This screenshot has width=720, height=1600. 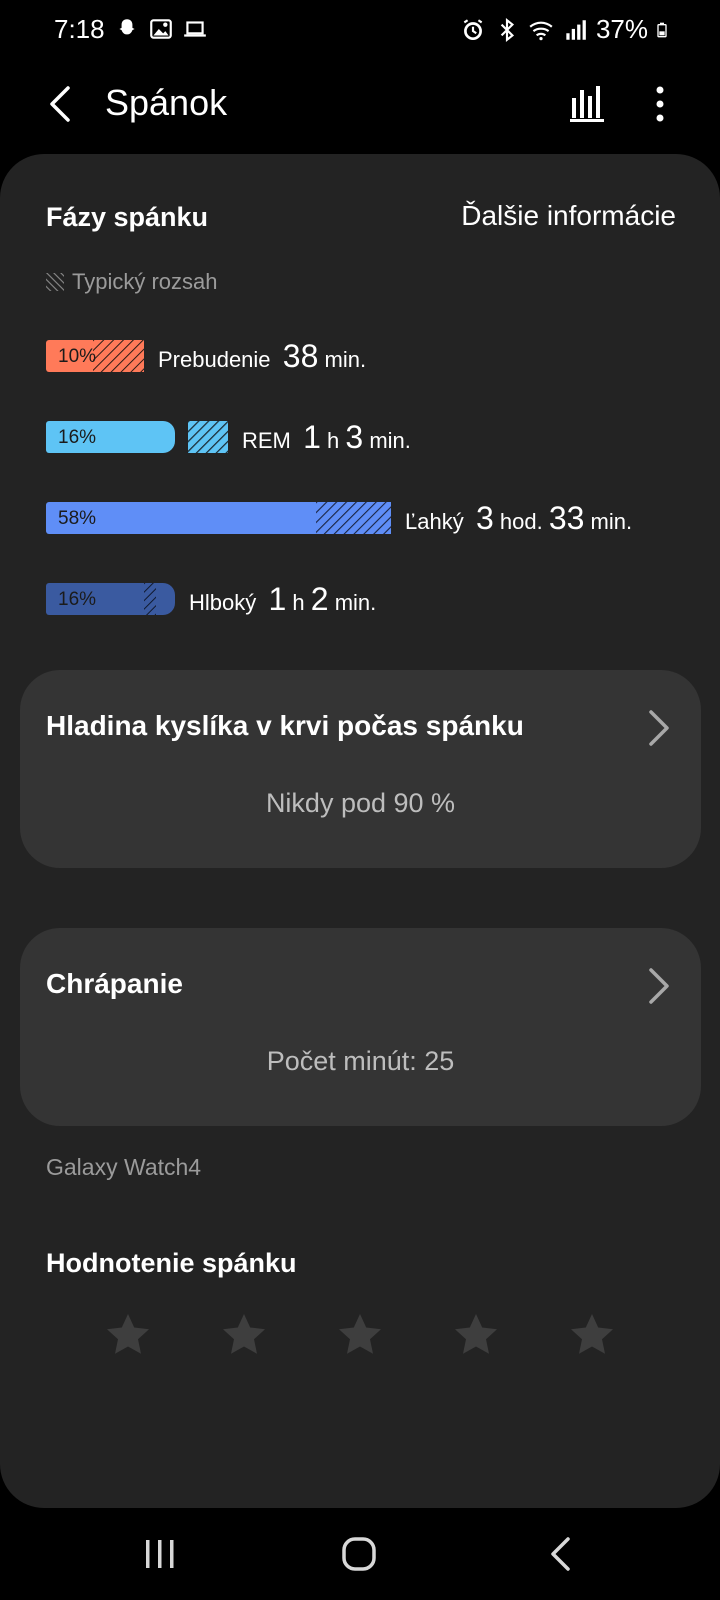 What do you see at coordinates (473, 29) in the screenshot?
I see `alarm-icon` at bounding box center [473, 29].